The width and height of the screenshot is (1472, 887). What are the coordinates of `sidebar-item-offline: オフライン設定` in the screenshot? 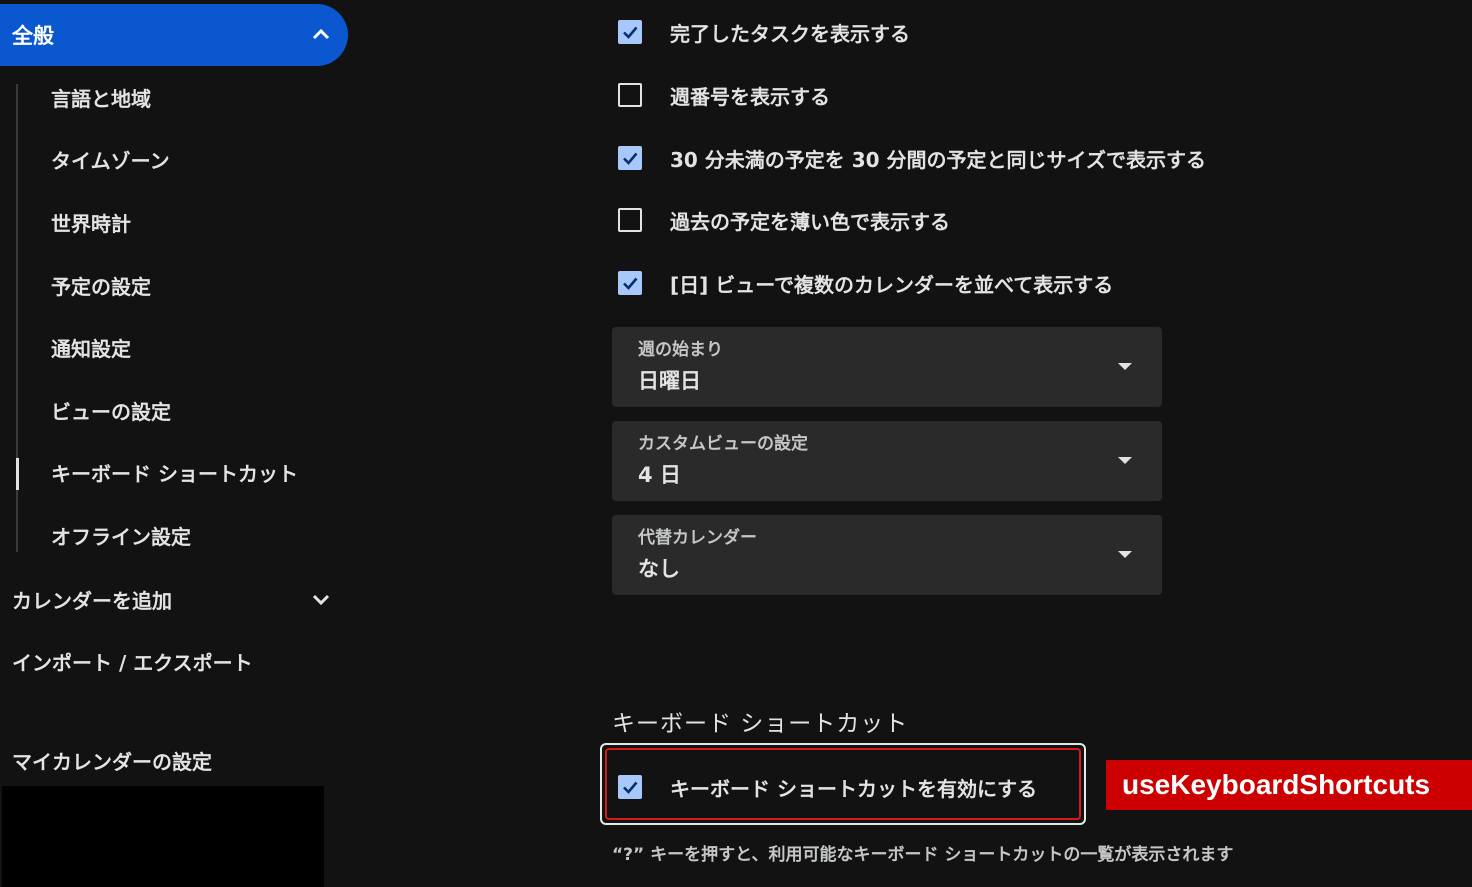 It's located at (180, 535).